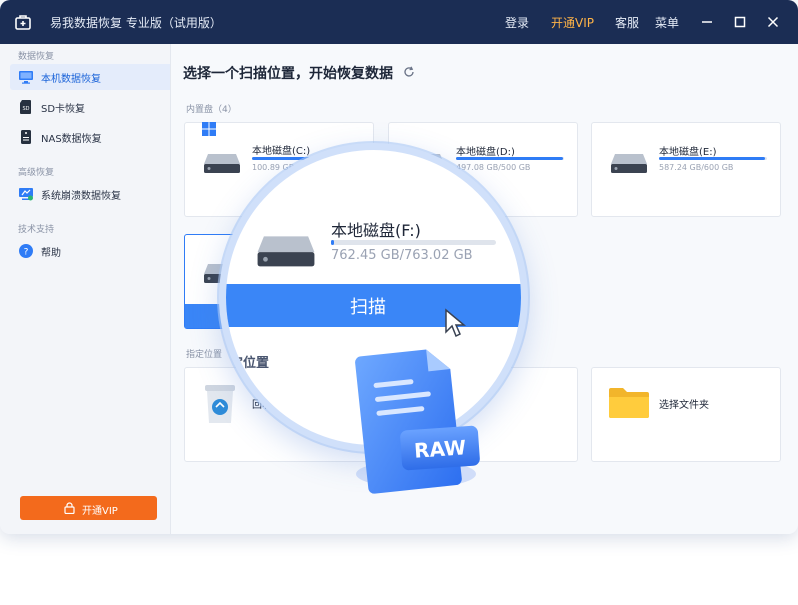  What do you see at coordinates (63, 109) in the screenshot?
I see `sidebar-item-label: SD卡恢复` at bounding box center [63, 109].